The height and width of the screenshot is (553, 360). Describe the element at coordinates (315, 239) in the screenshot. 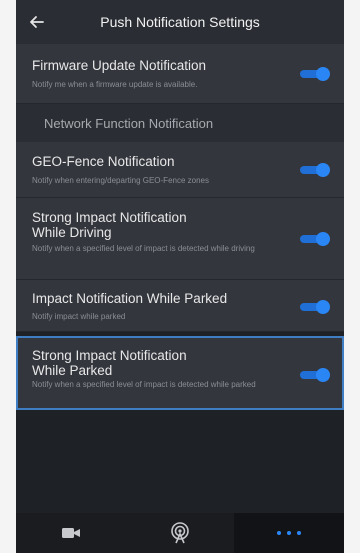

I see `strong-impact-driving-toggle` at that location.